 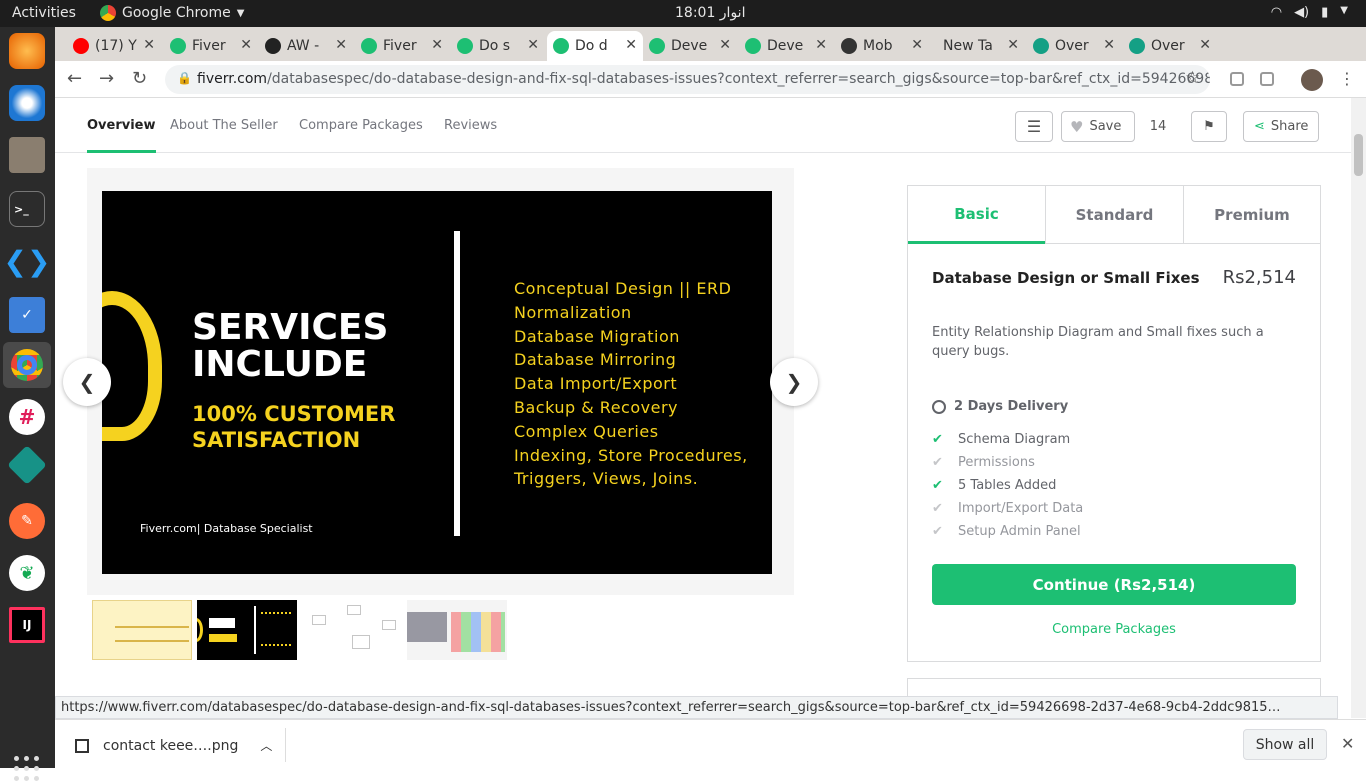 What do you see at coordinates (172, 13) in the screenshot?
I see `app-menu: Google Chrome ▼` at bounding box center [172, 13].